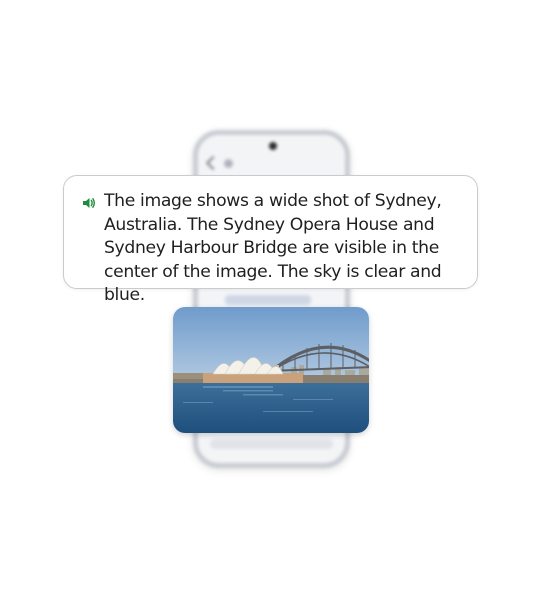 This screenshot has width=541, height=600. I want to click on phone-bottom-bar, so click(271, 444).